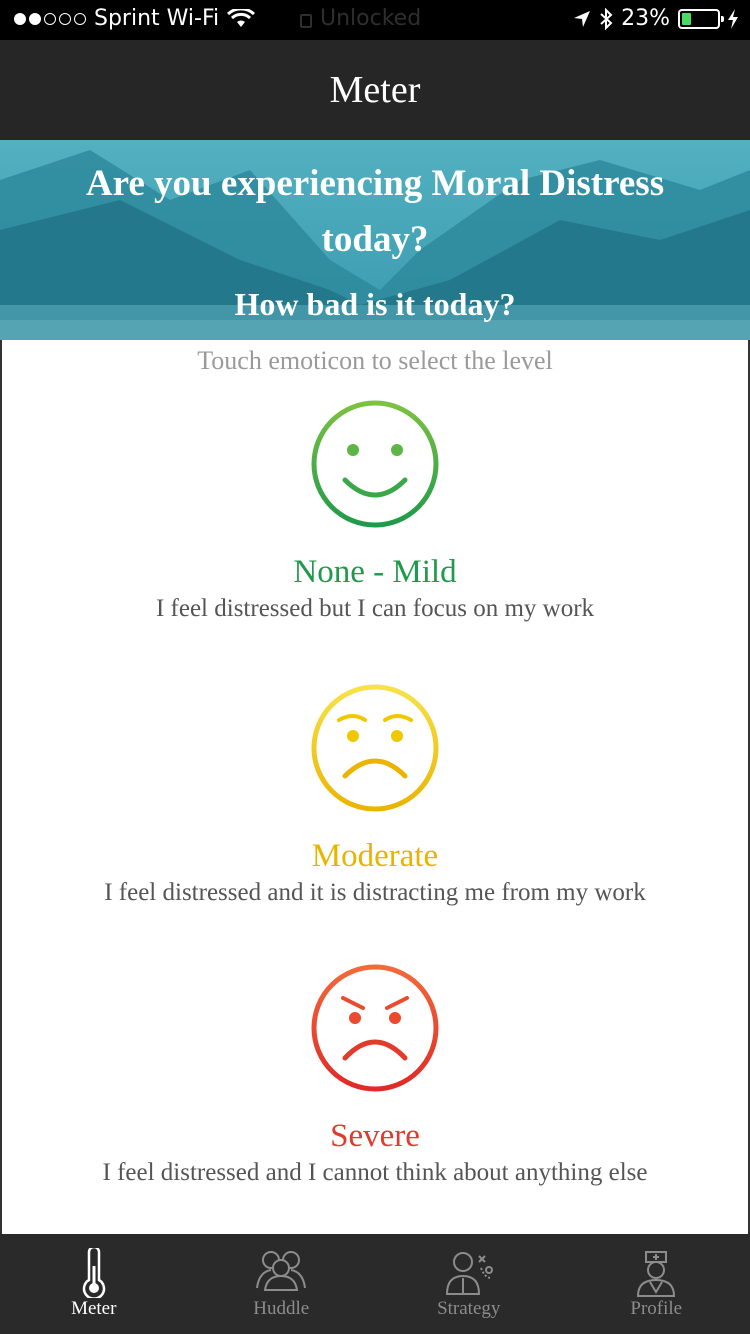 This screenshot has height=1334, width=750. Describe the element at coordinates (281, 1271) in the screenshot. I see `group-icon` at that location.